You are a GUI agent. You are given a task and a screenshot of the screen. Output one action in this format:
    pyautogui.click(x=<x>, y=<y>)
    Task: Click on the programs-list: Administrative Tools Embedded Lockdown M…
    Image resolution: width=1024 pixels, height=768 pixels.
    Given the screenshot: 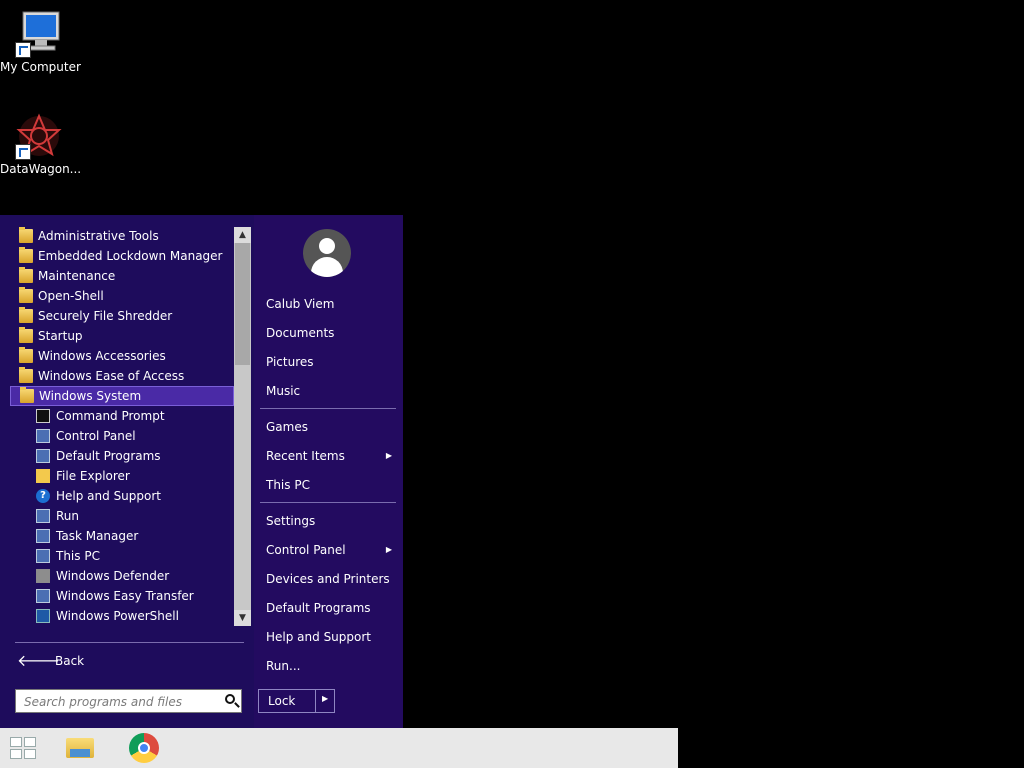 What is the action you would take?
    pyautogui.click(x=122, y=426)
    